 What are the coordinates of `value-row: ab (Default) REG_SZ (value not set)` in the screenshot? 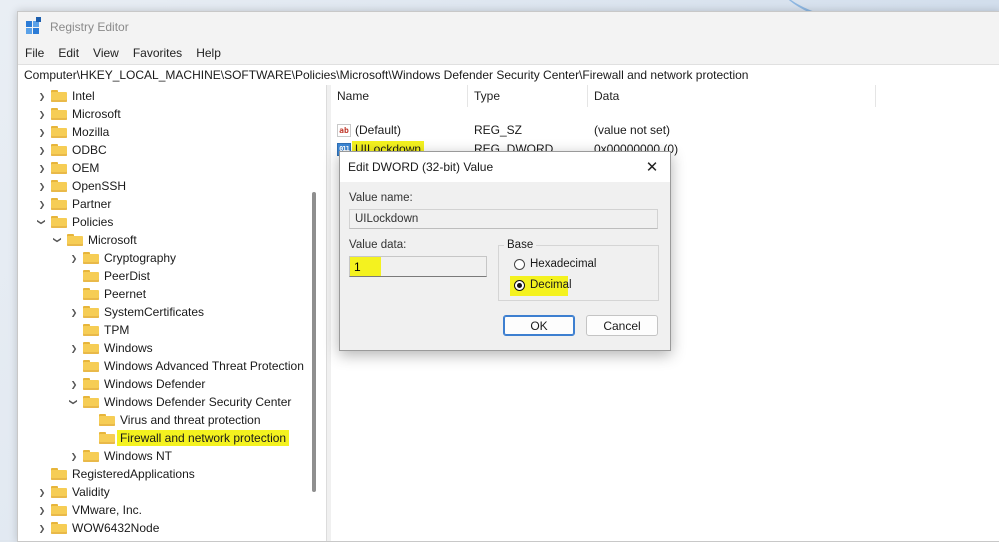 It's located at (603, 130).